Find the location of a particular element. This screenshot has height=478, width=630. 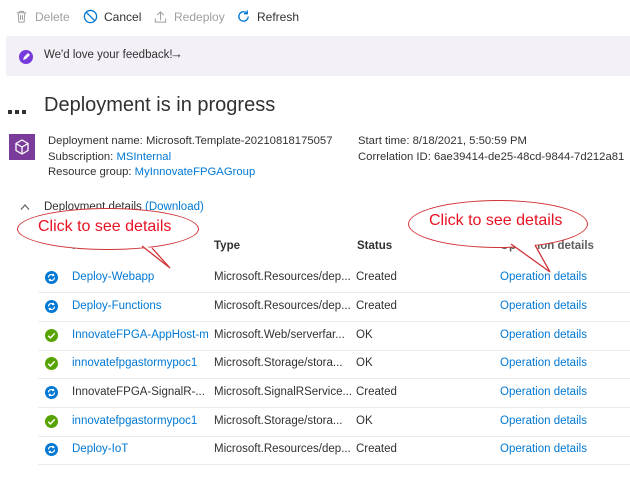

resource-name: Deploy-IoT is located at coordinates (140, 449).